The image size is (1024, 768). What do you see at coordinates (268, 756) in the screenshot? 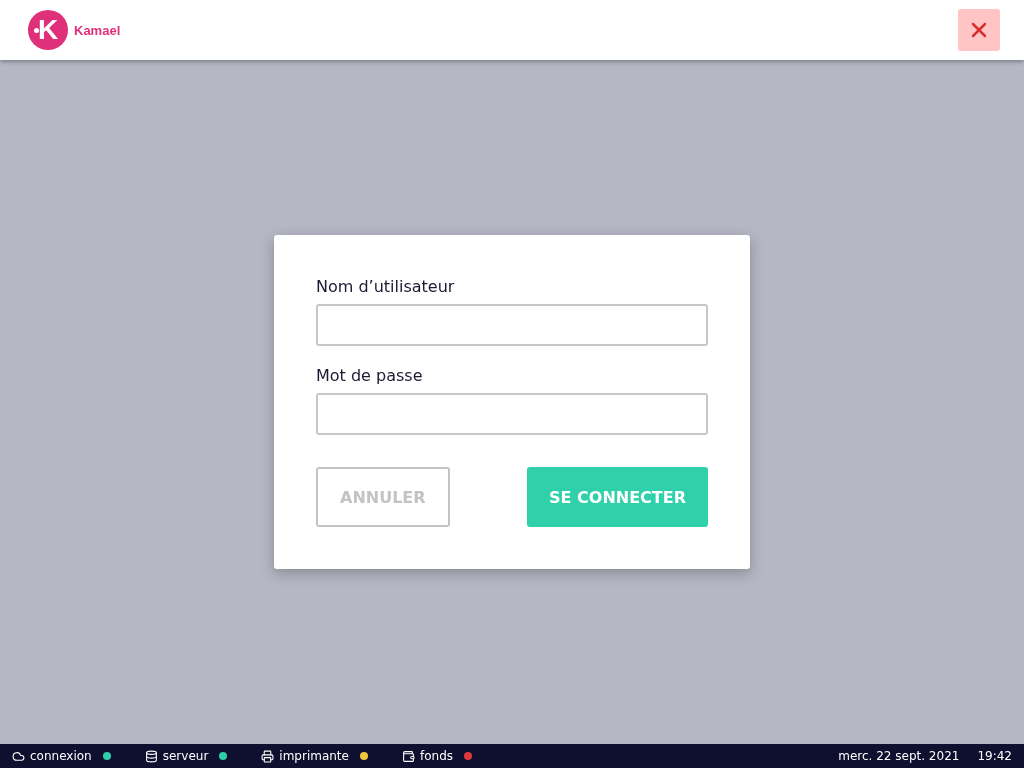
I see `printer-icon` at bounding box center [268, 756].